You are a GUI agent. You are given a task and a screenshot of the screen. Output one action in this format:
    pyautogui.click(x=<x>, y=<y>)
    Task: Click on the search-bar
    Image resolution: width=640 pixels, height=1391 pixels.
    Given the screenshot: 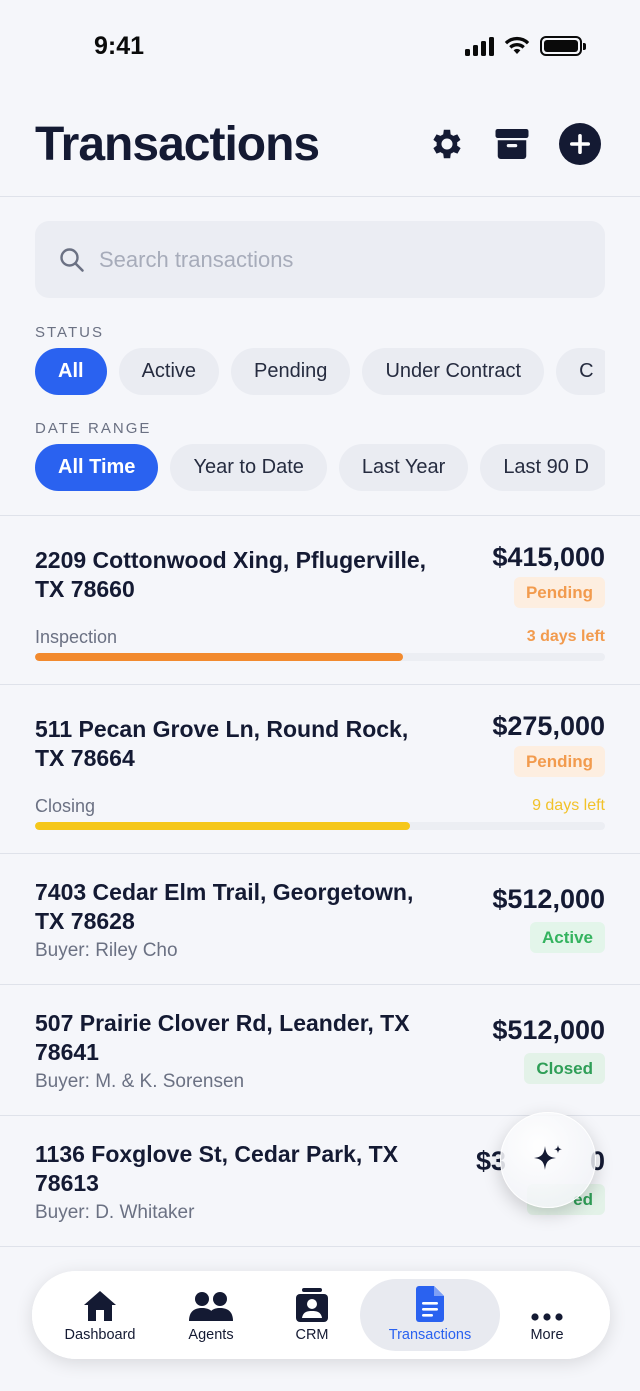 What is the action you would take?
    pyautogui.click(x=320, y=259)
    